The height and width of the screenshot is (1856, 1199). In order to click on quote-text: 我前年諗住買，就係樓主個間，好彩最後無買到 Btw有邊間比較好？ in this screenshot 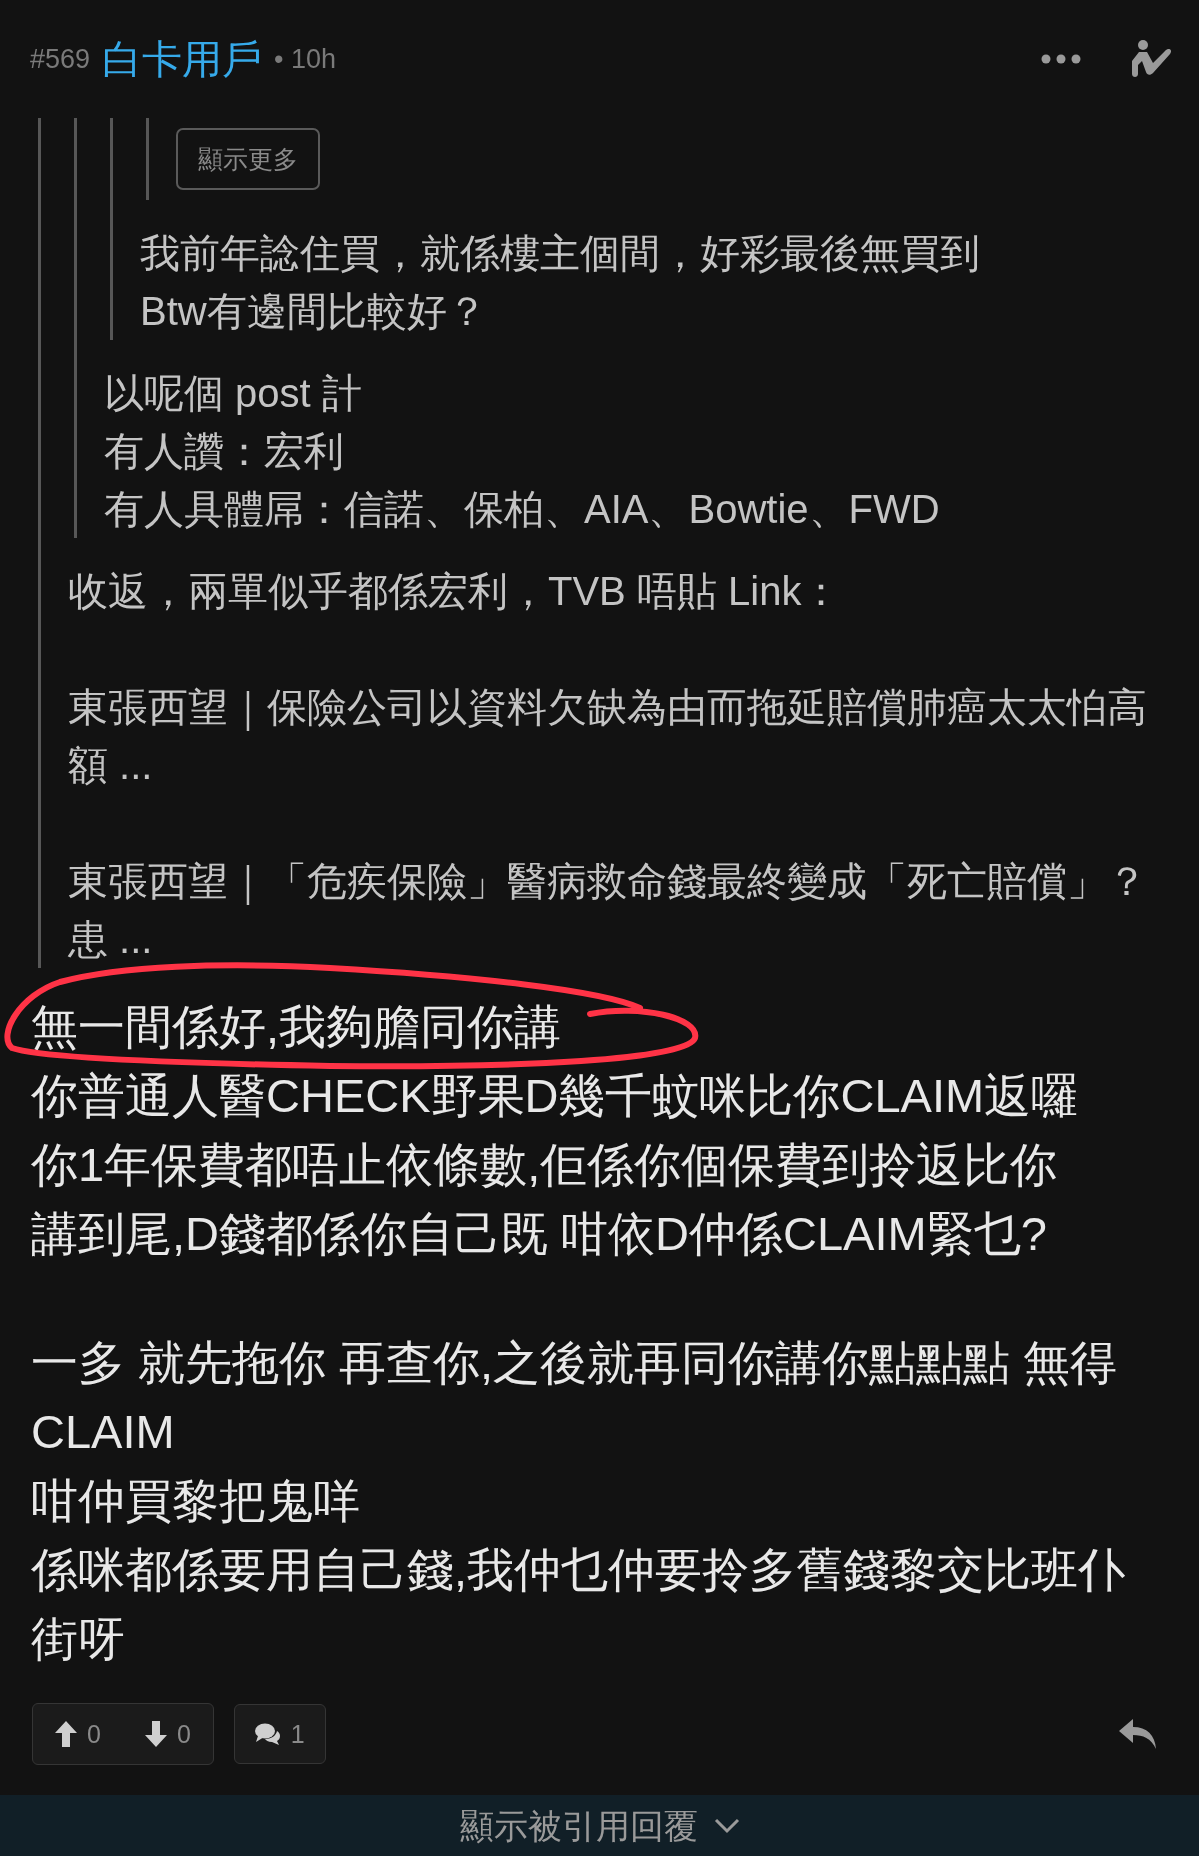, I will do `click(560, 282)`.